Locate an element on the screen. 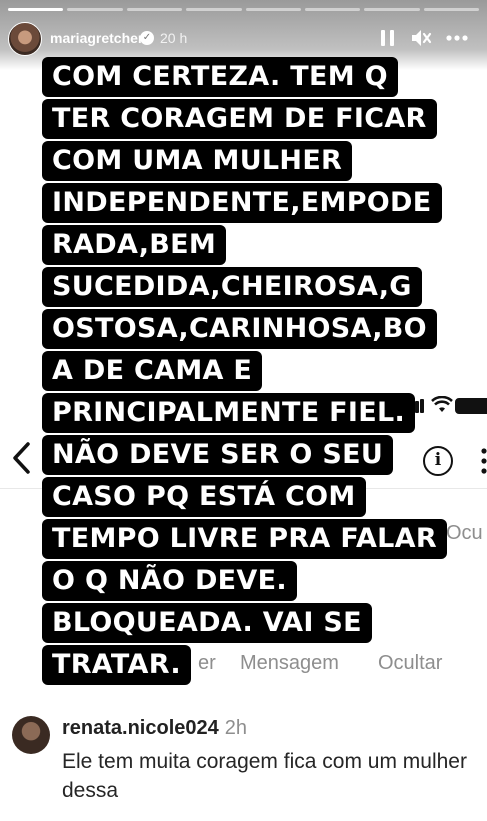 The width and height of the screenshot is (487, 821). overlay-text-line: RADA,BEM is located at coordinates (134, 245).